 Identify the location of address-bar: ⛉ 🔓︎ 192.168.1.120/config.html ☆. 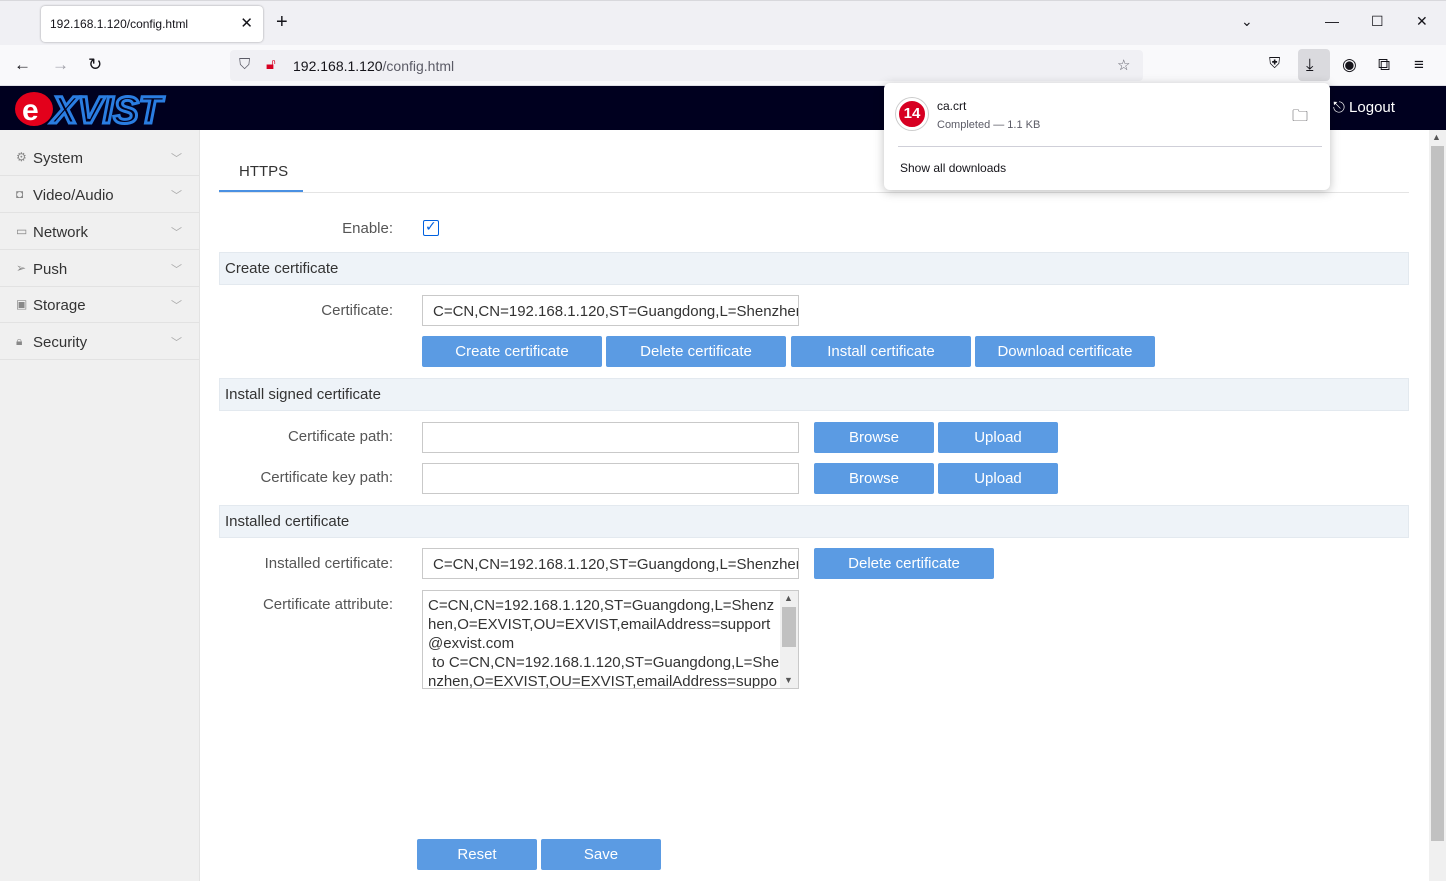
(686, 65).